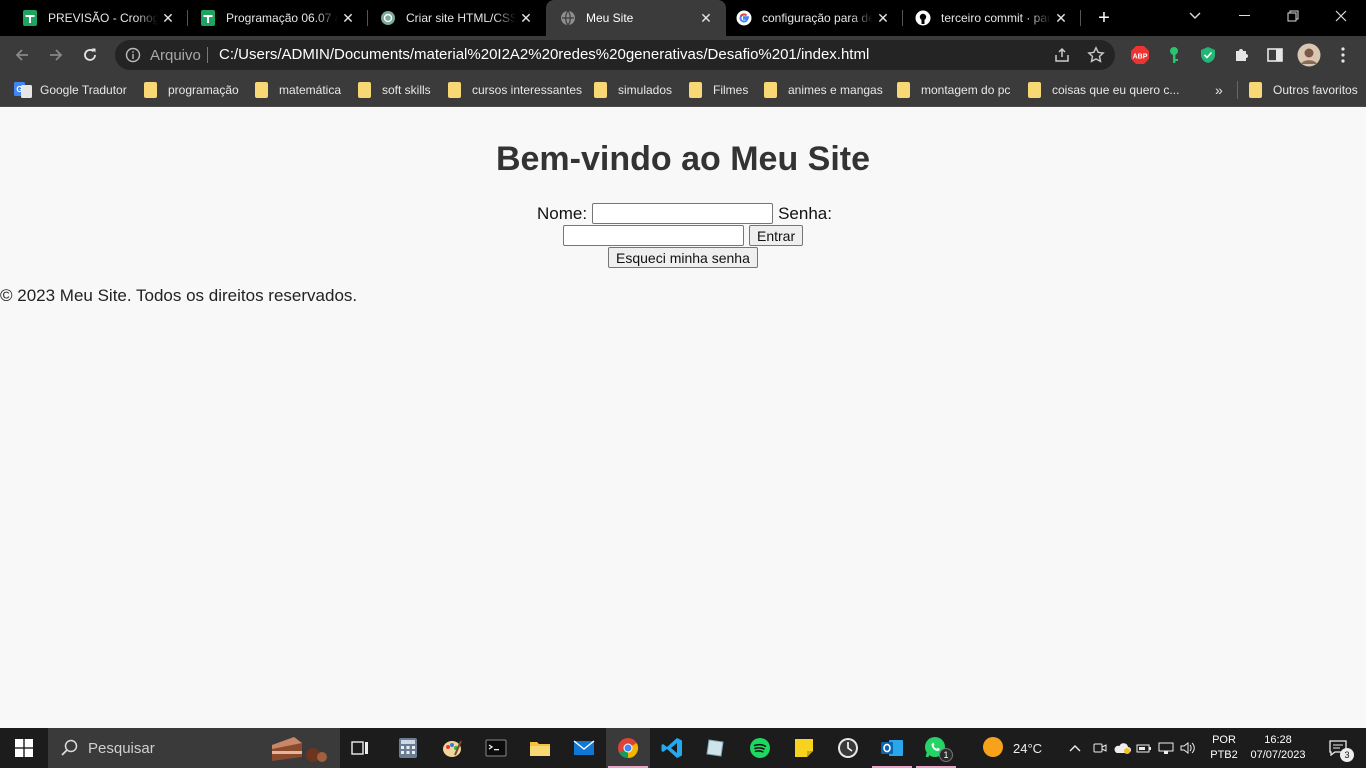 This screenshot has width=1366, height=768. Describe the element at coordinates (1144, 748) in the screenshot. I see `battery-icon` at that location.